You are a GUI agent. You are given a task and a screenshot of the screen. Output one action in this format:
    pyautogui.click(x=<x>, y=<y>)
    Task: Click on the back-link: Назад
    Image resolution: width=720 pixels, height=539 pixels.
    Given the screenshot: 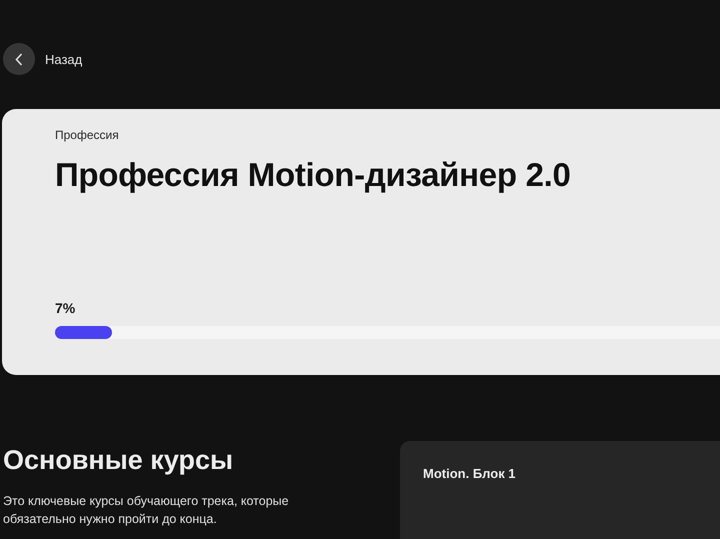 What is the action you would take?
    pyautogui.click(x=63, y=59)
    